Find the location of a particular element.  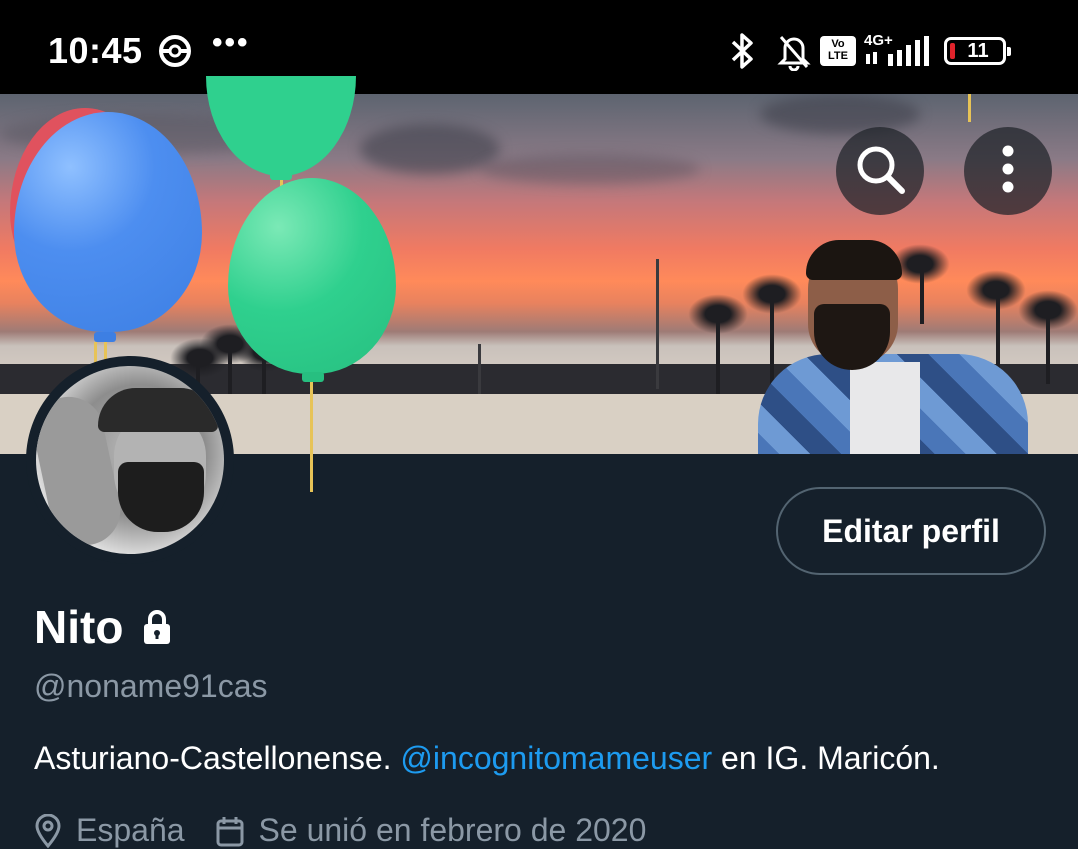

status-bar: 10:45 ••• Vo LTE 4G+ 11 is located at coordinates (539, 47).